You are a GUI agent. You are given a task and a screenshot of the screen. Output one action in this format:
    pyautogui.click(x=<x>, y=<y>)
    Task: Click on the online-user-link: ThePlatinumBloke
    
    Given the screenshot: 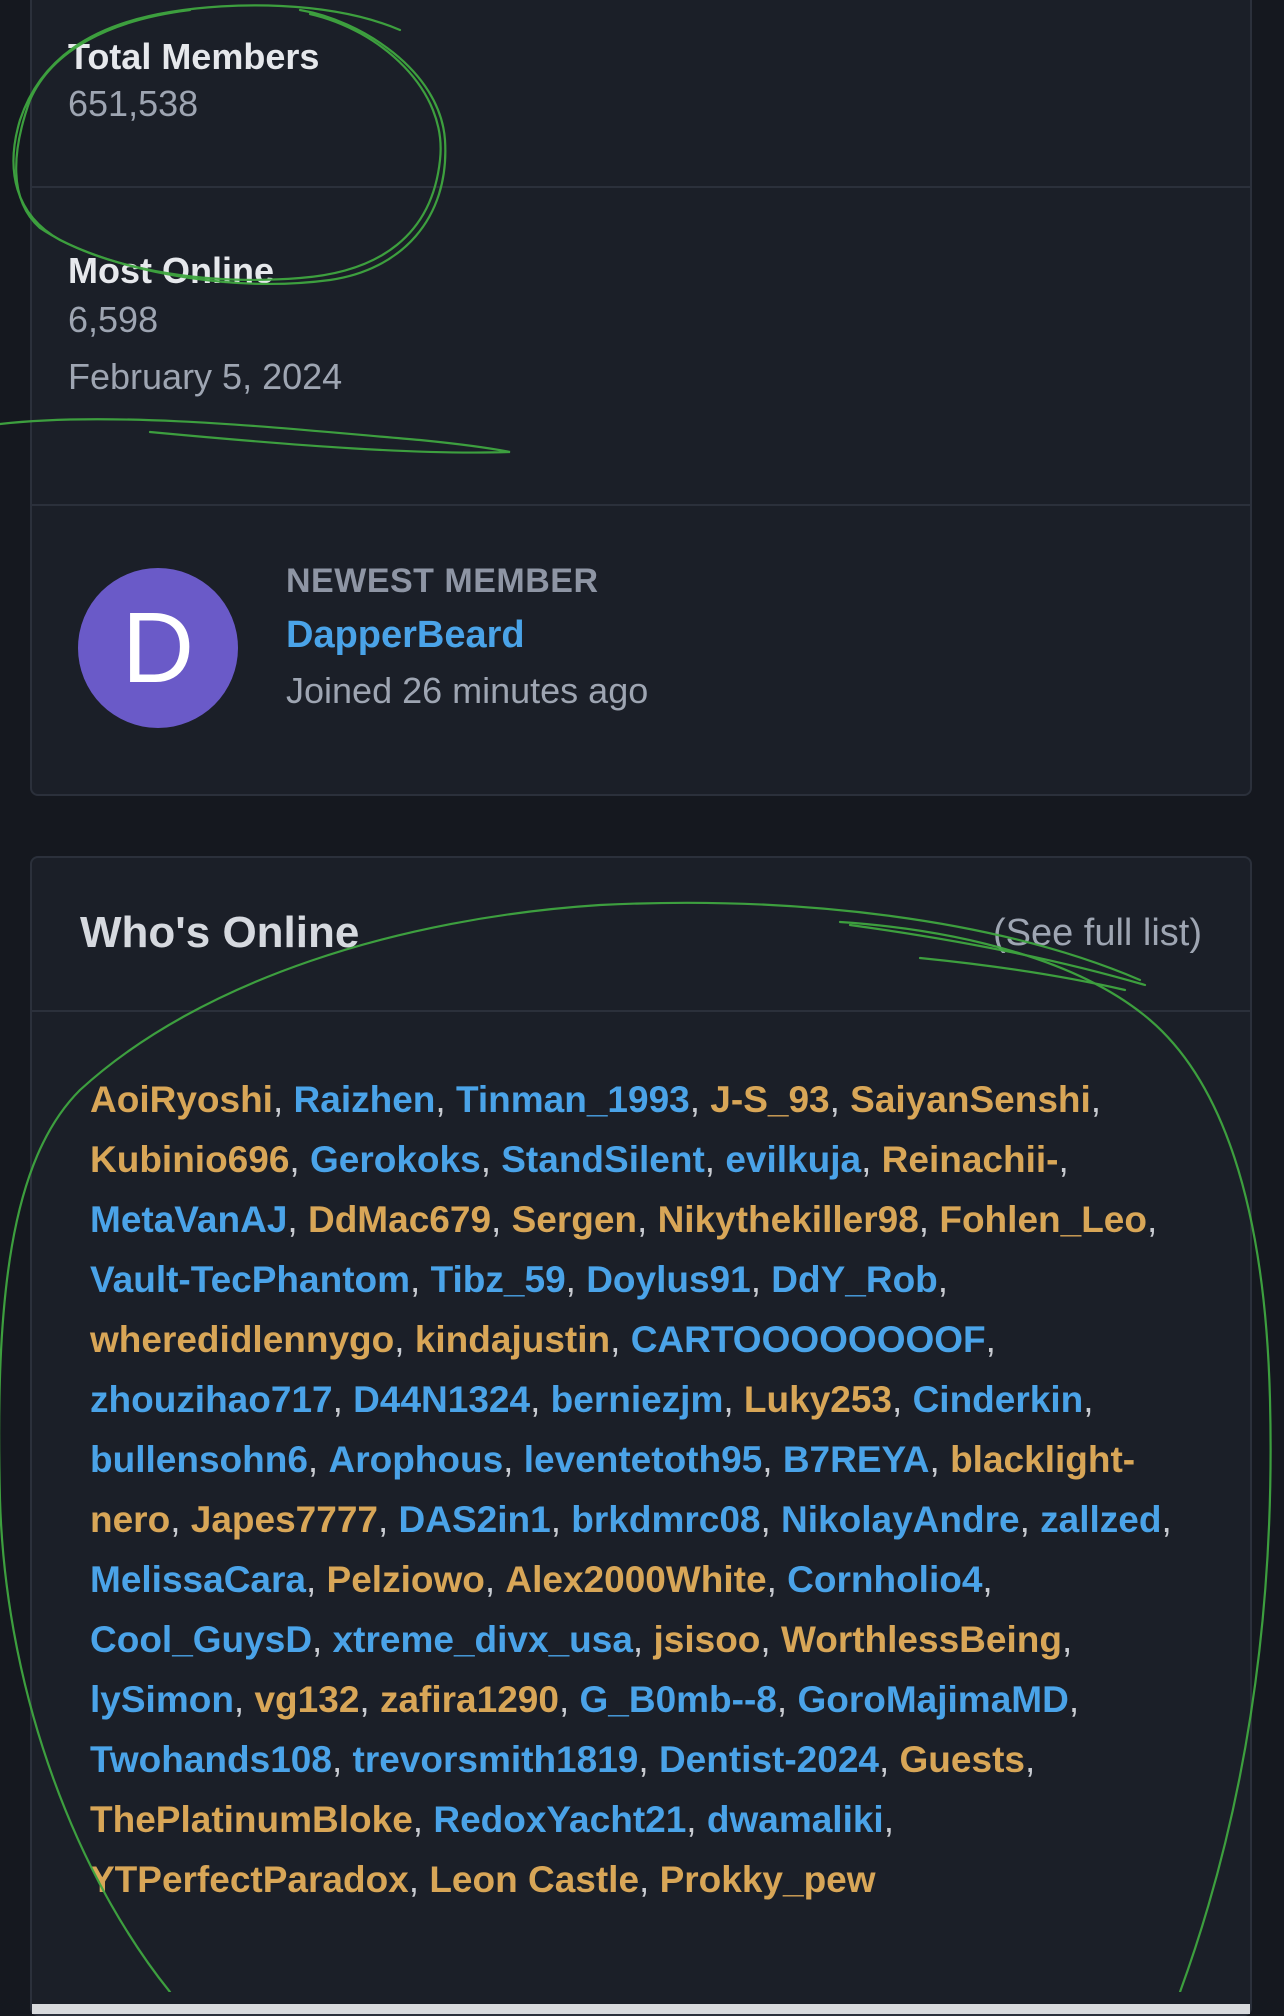 What is the action you would take?
    pyautogui.click(x=251, y=1819)
    